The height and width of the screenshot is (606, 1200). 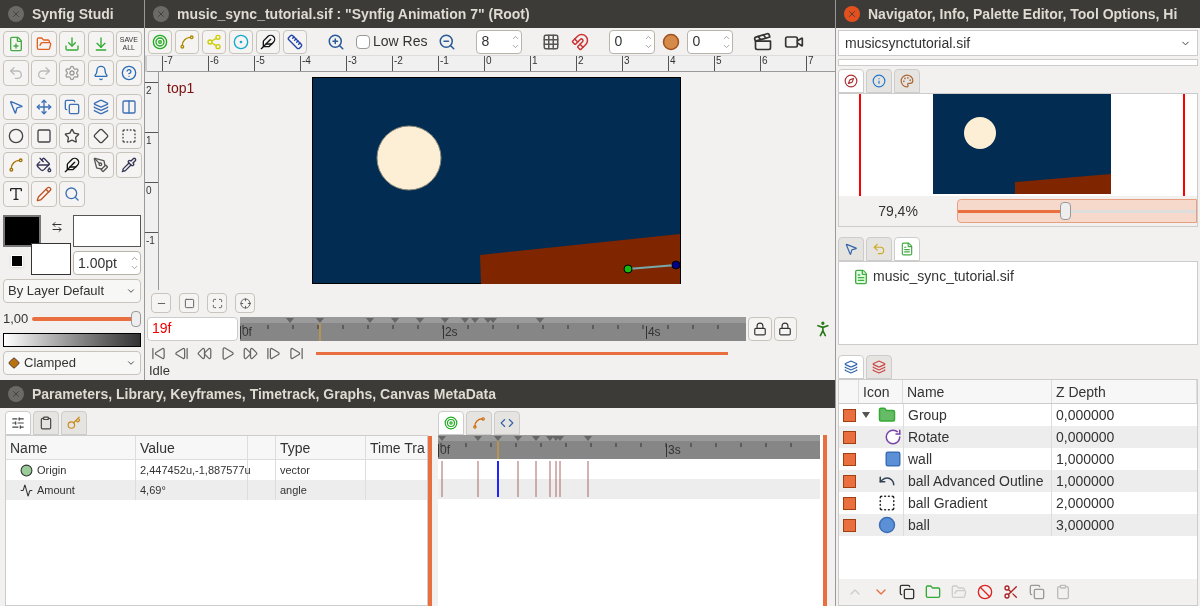 I want to click on ruler-label: 4, so click(x=691, y=63).